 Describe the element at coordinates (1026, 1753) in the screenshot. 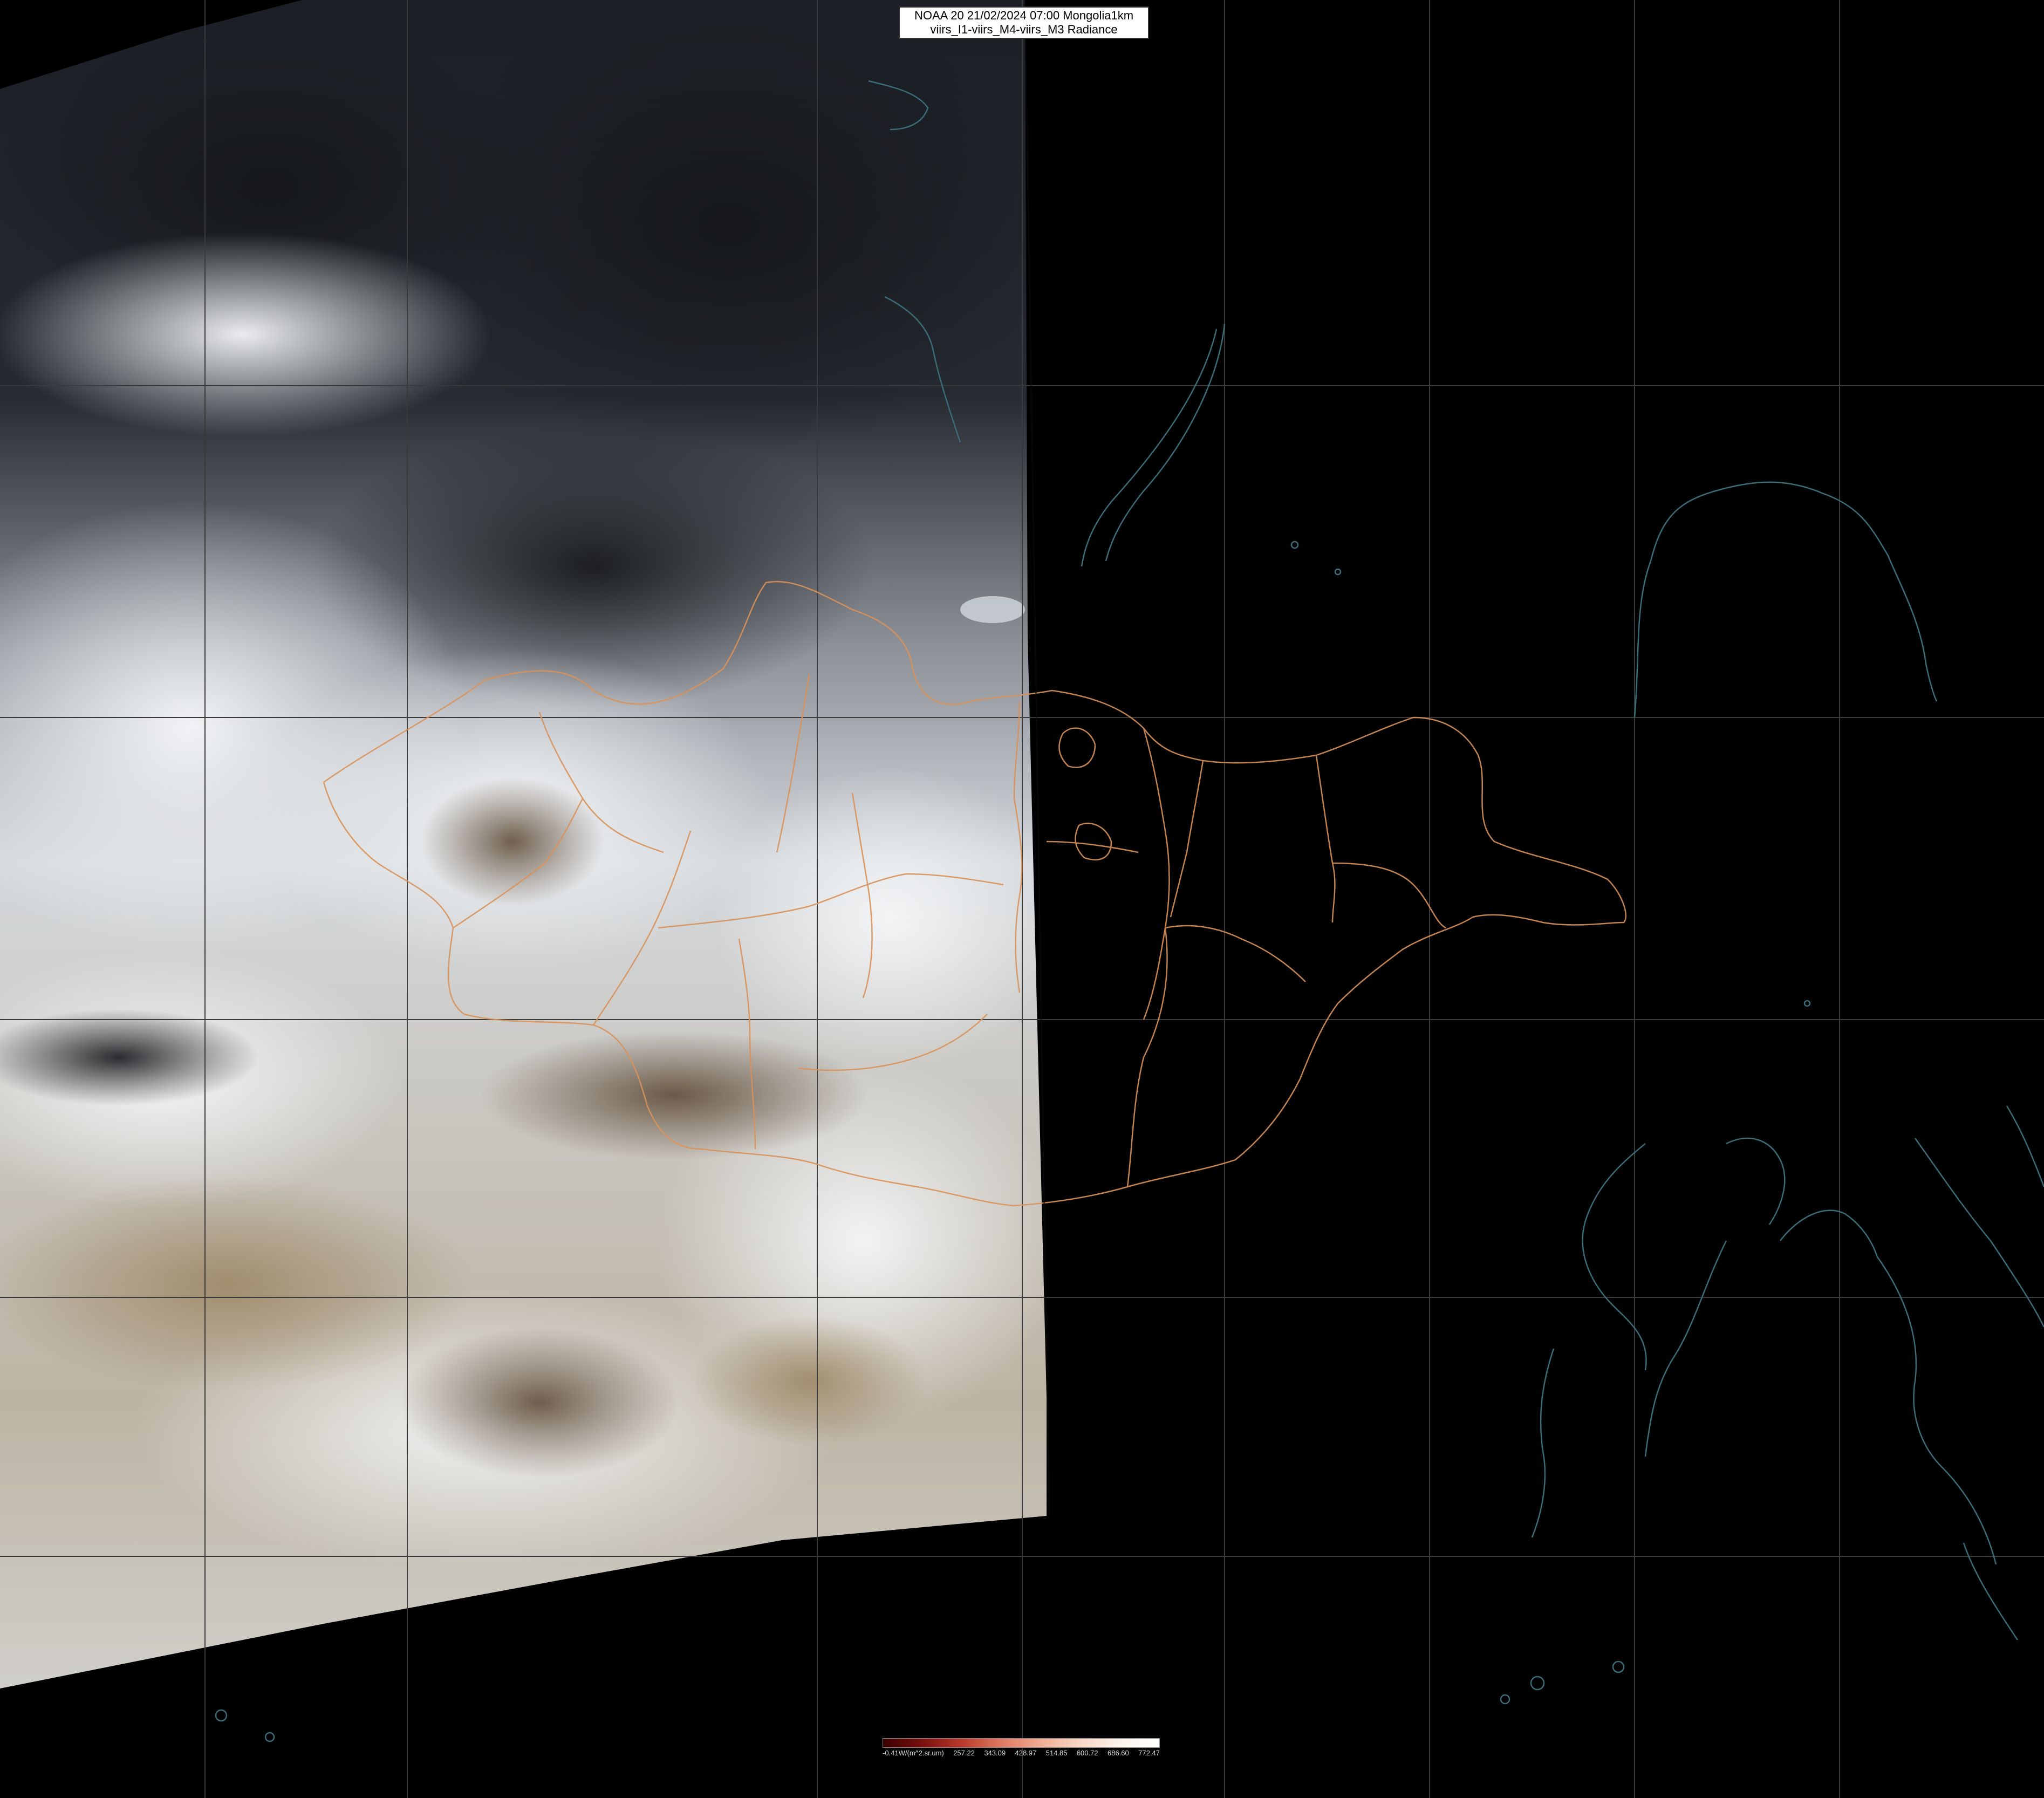

I see `legend-tick: 428.97` at that location.